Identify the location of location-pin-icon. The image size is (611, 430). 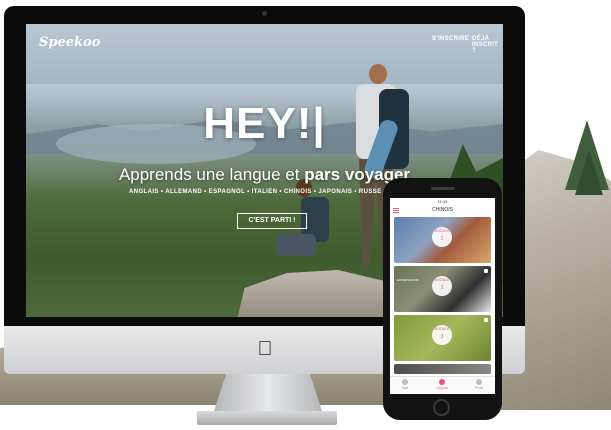
(442, 382).